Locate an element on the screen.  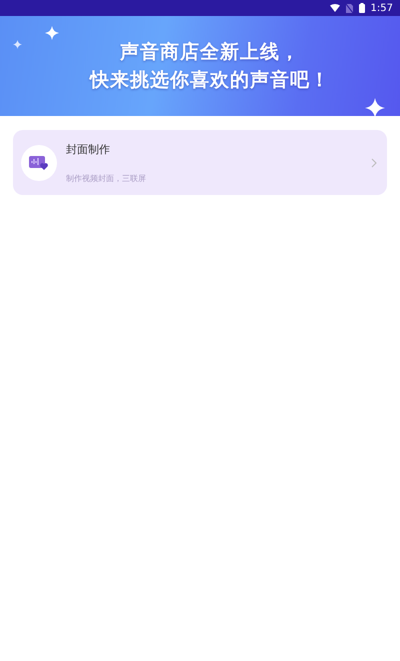
status-time: 1:57 is located at coordinates (381, 8).